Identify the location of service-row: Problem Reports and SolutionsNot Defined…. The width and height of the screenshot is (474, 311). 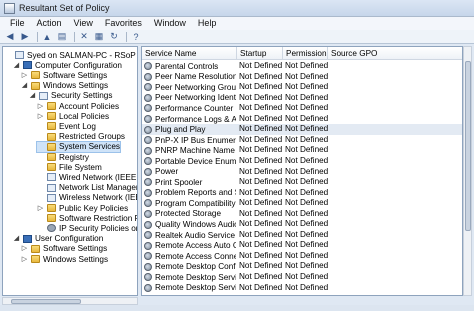
(302, 193).